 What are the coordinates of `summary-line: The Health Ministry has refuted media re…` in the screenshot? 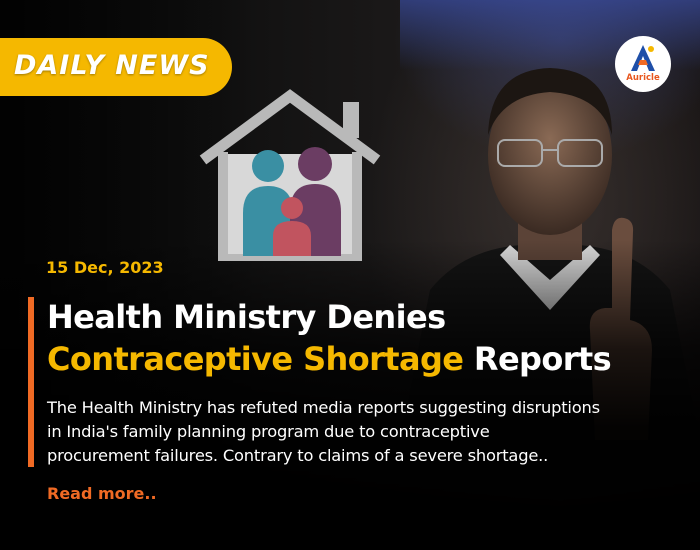 It's located at (323, 407).